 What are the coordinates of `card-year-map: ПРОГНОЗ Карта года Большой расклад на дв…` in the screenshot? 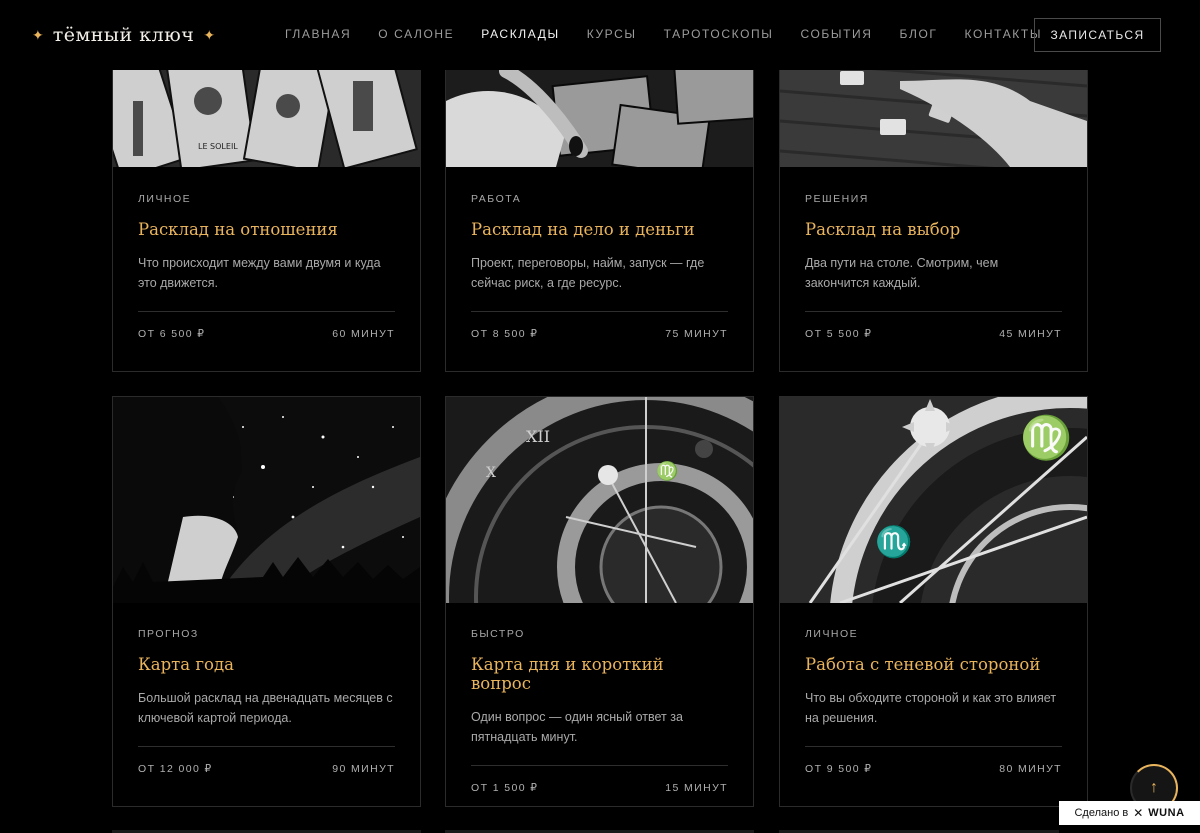 It's located at (266, 601).